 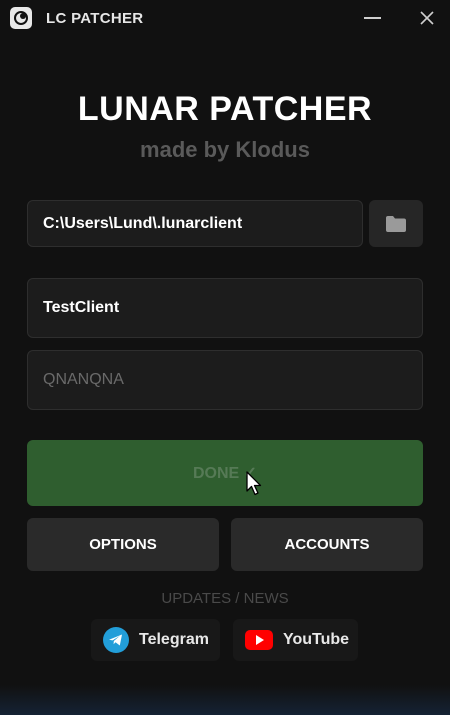 I want to click on accounts-button: ACCOUNTS, so click(x=327, y=544).